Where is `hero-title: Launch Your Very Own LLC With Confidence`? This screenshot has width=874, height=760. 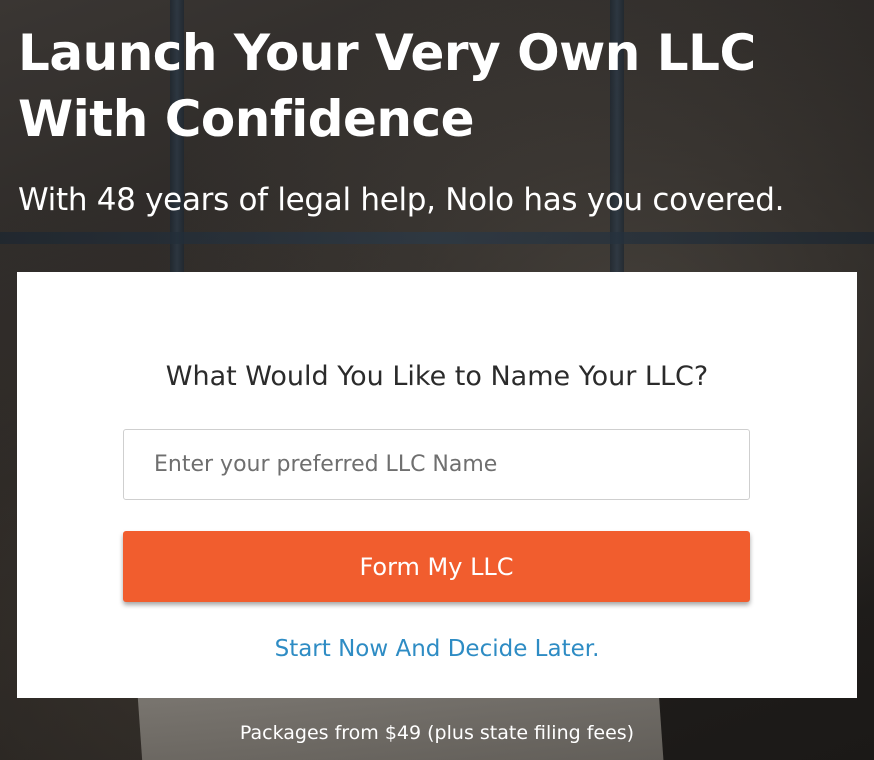
hero-title: Launch Your Very Own LLC With Confidence is located at coordinates (387, 86).